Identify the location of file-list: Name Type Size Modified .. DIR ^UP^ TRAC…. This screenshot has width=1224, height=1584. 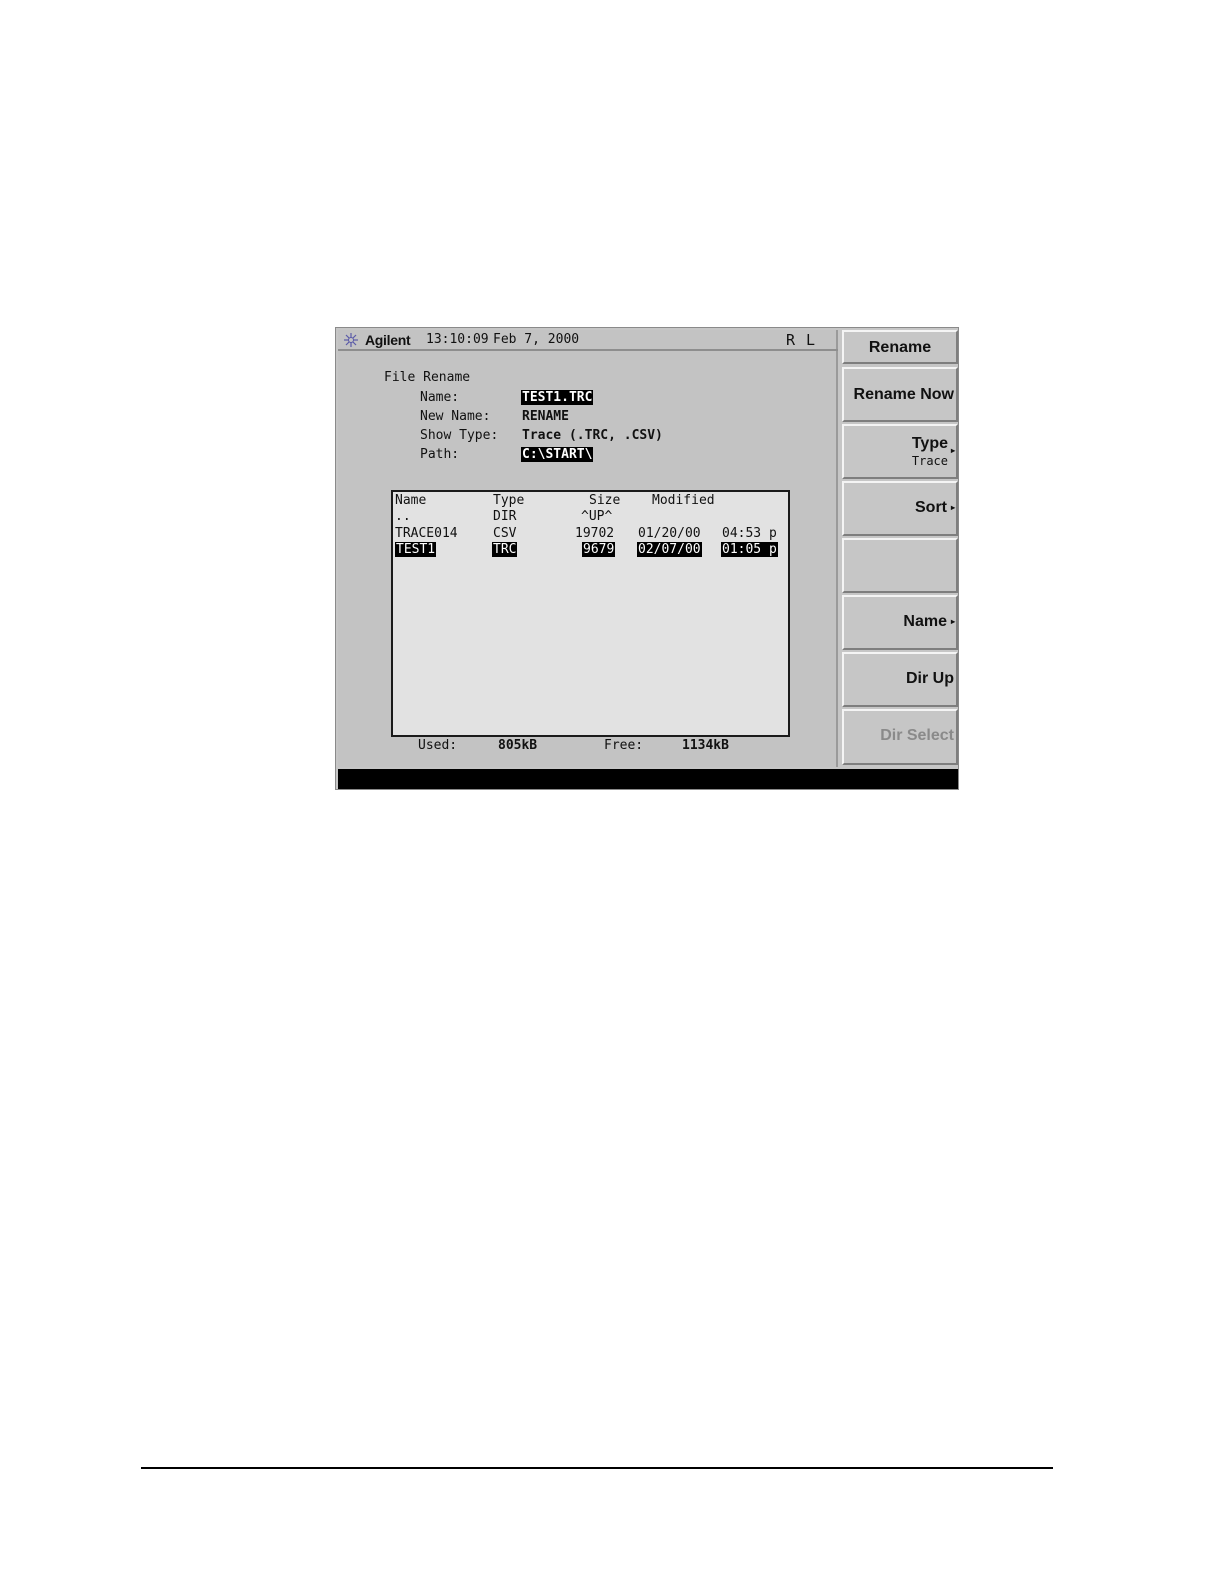
(590, 613).